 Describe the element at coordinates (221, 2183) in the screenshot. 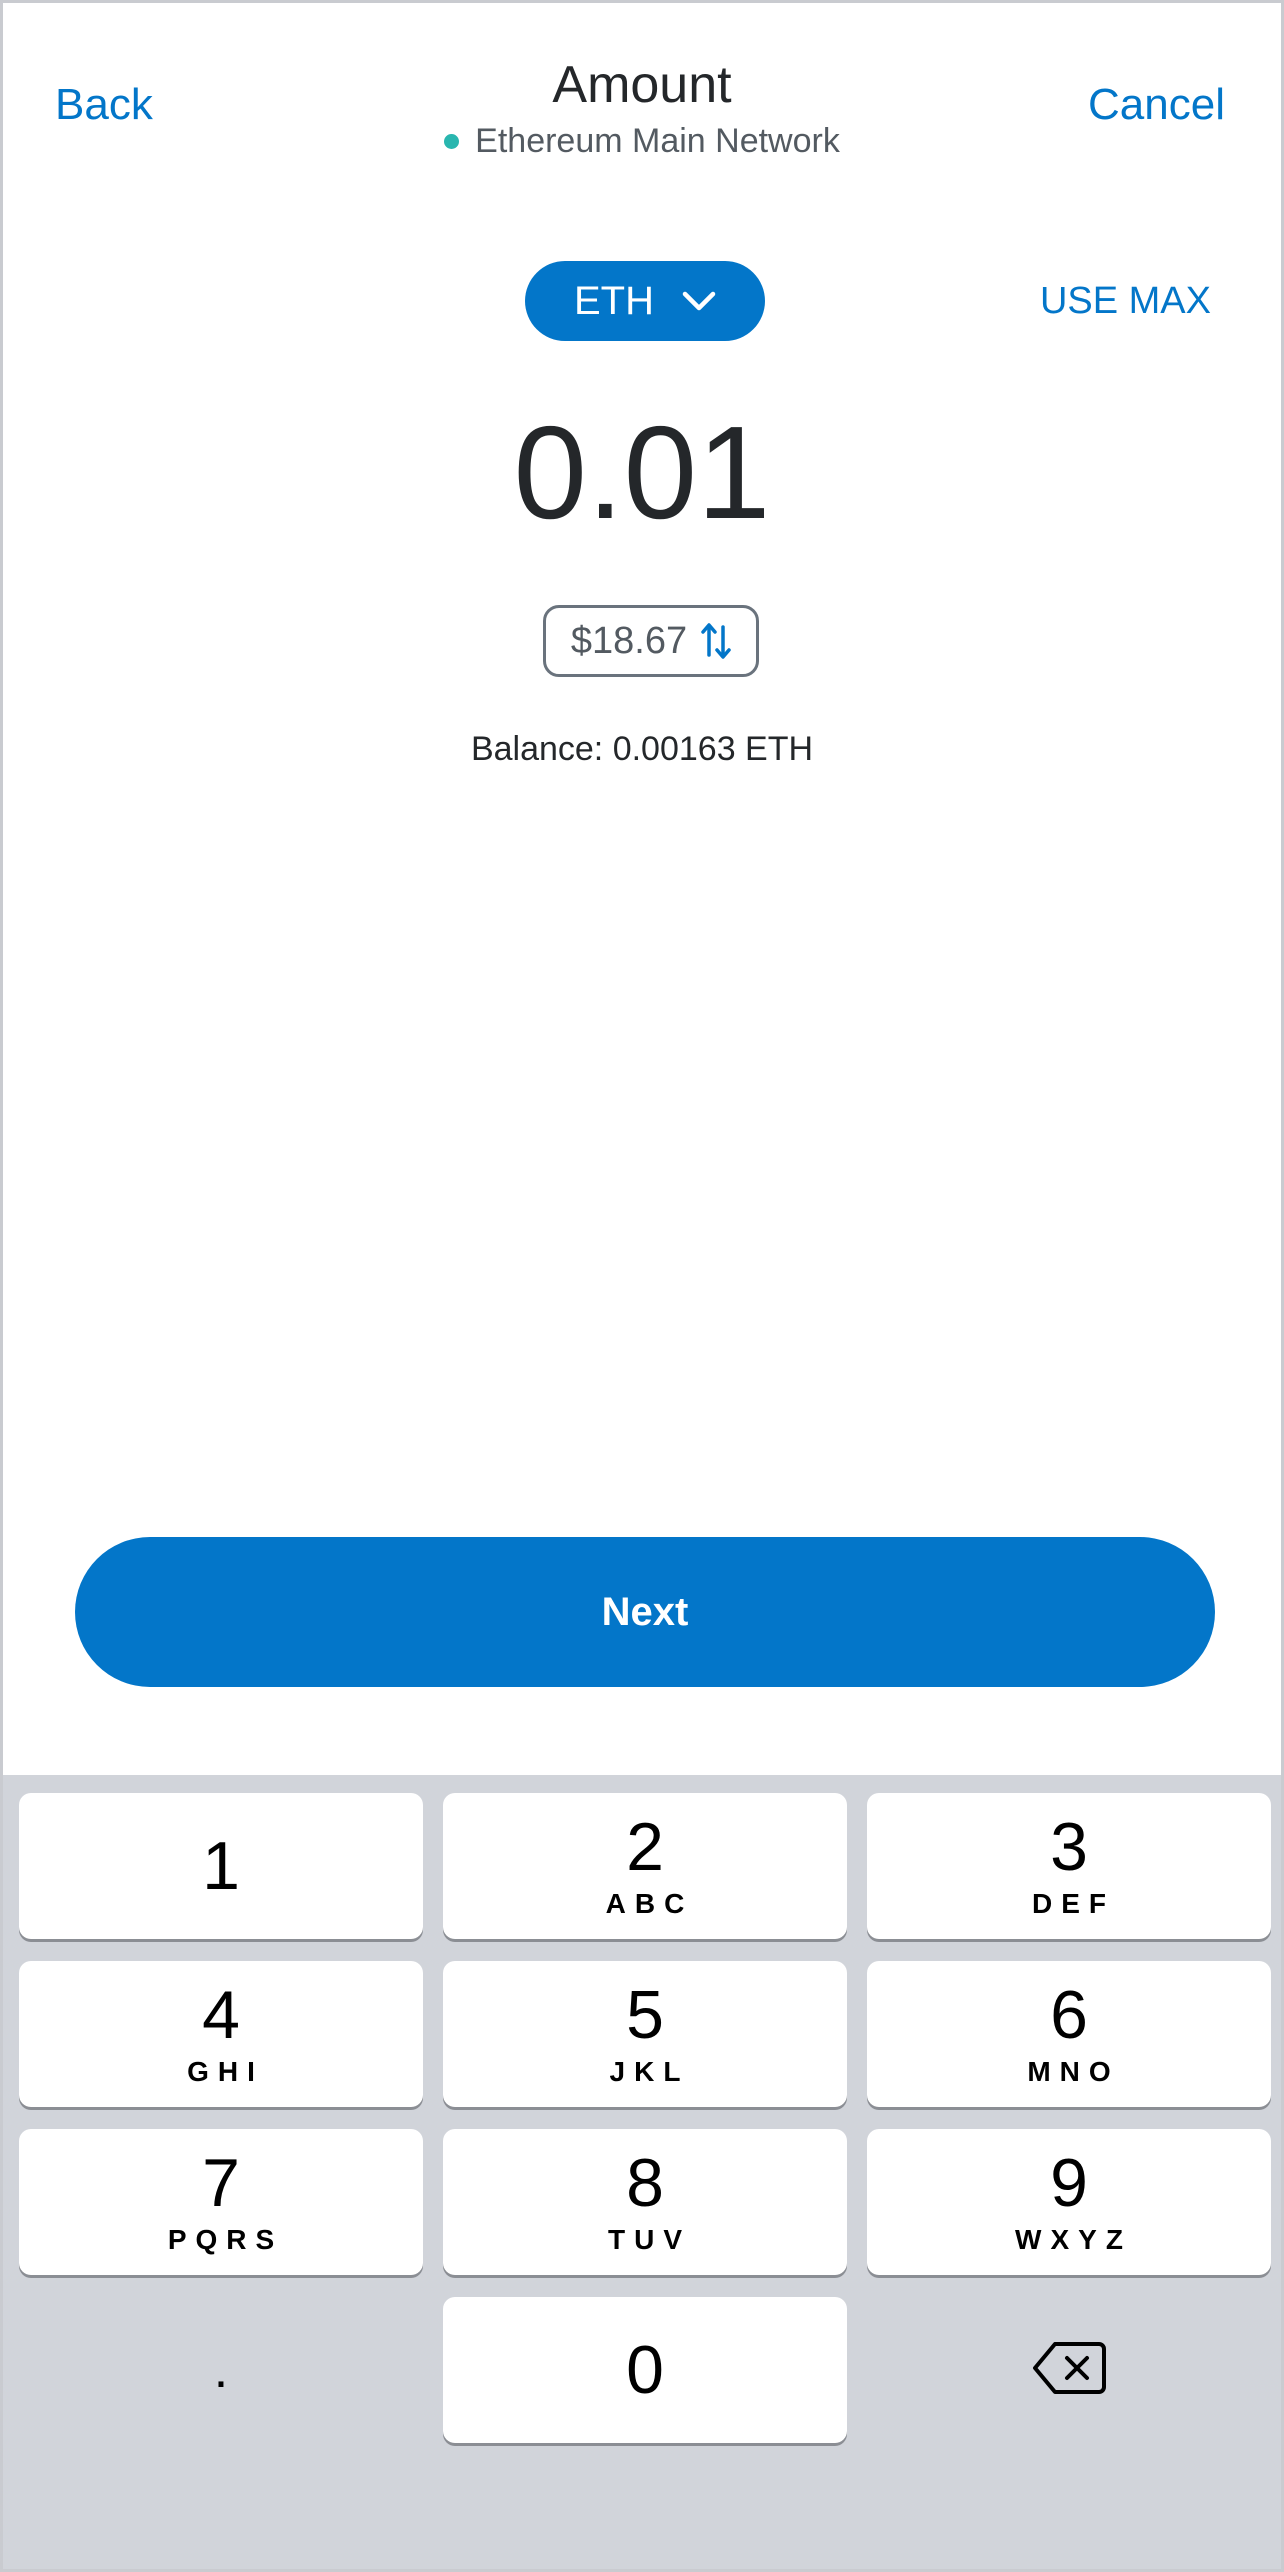

I see `key-digit: 7` at that location.